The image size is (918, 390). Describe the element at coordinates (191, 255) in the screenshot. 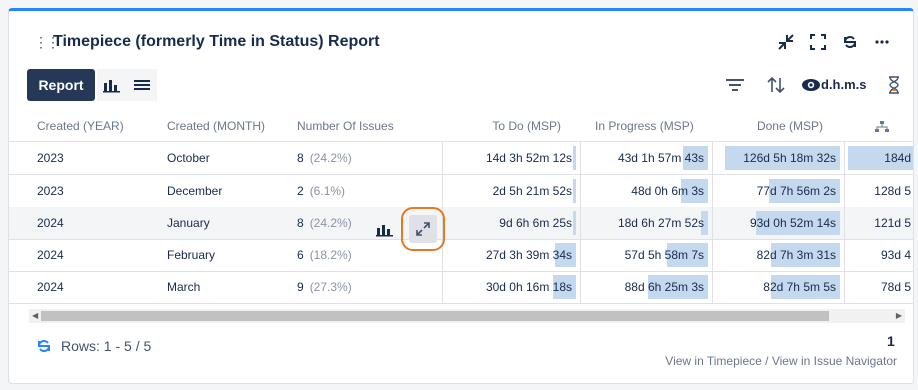

I see `cell-month: February` at that location.